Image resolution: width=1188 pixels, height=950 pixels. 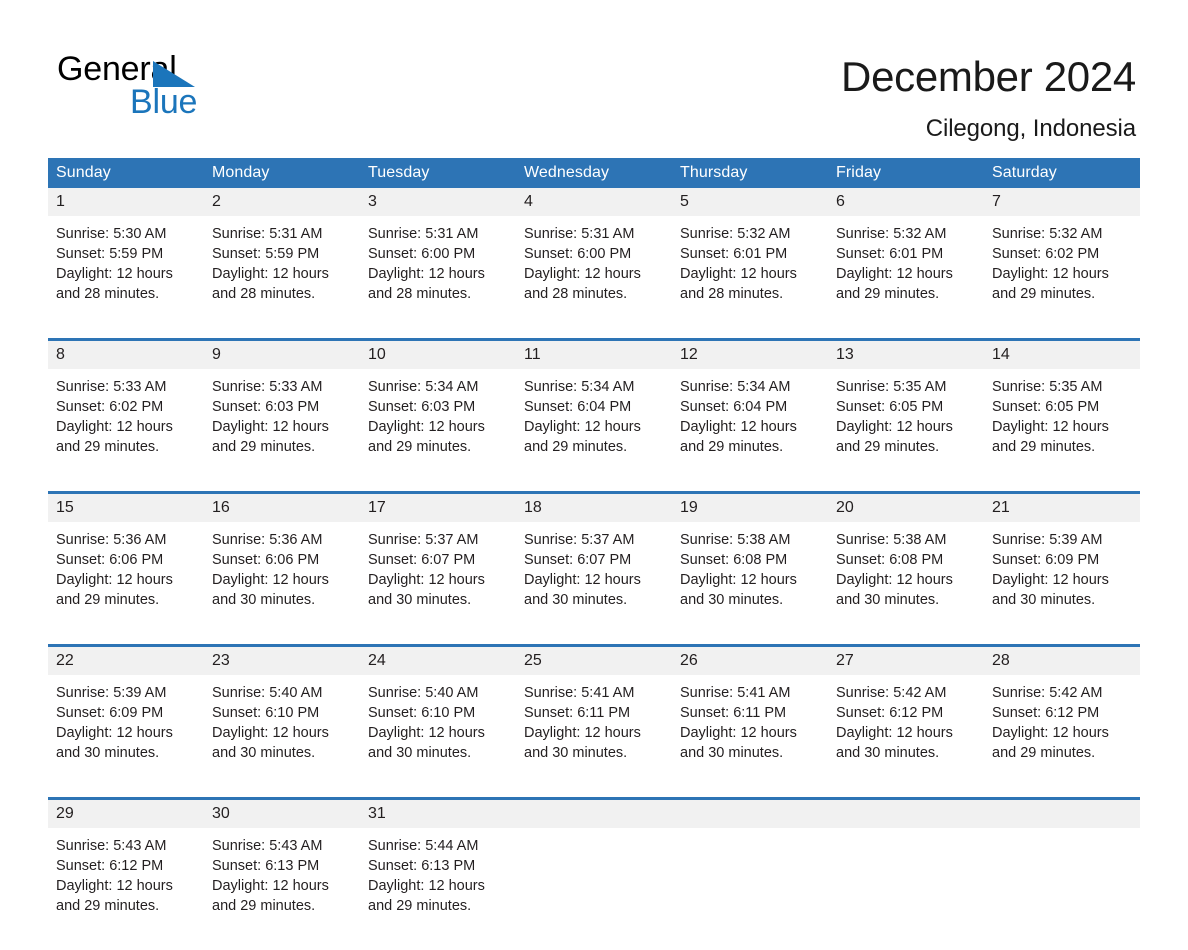 What do you see at coordinates (906, 202) in the screenshot?
I see `day-number: 6` at bounding box center [906, 202].